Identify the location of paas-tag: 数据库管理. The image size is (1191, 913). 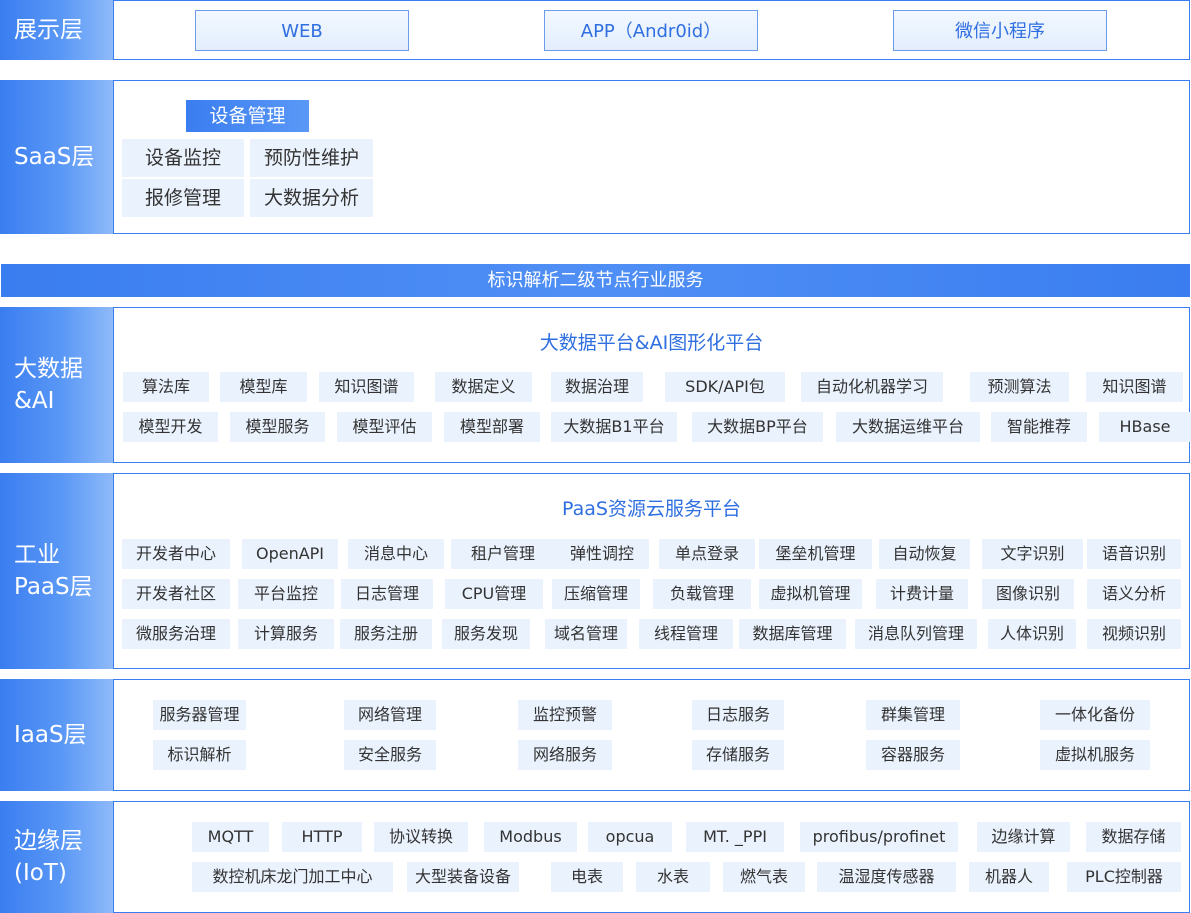
(792, 634).